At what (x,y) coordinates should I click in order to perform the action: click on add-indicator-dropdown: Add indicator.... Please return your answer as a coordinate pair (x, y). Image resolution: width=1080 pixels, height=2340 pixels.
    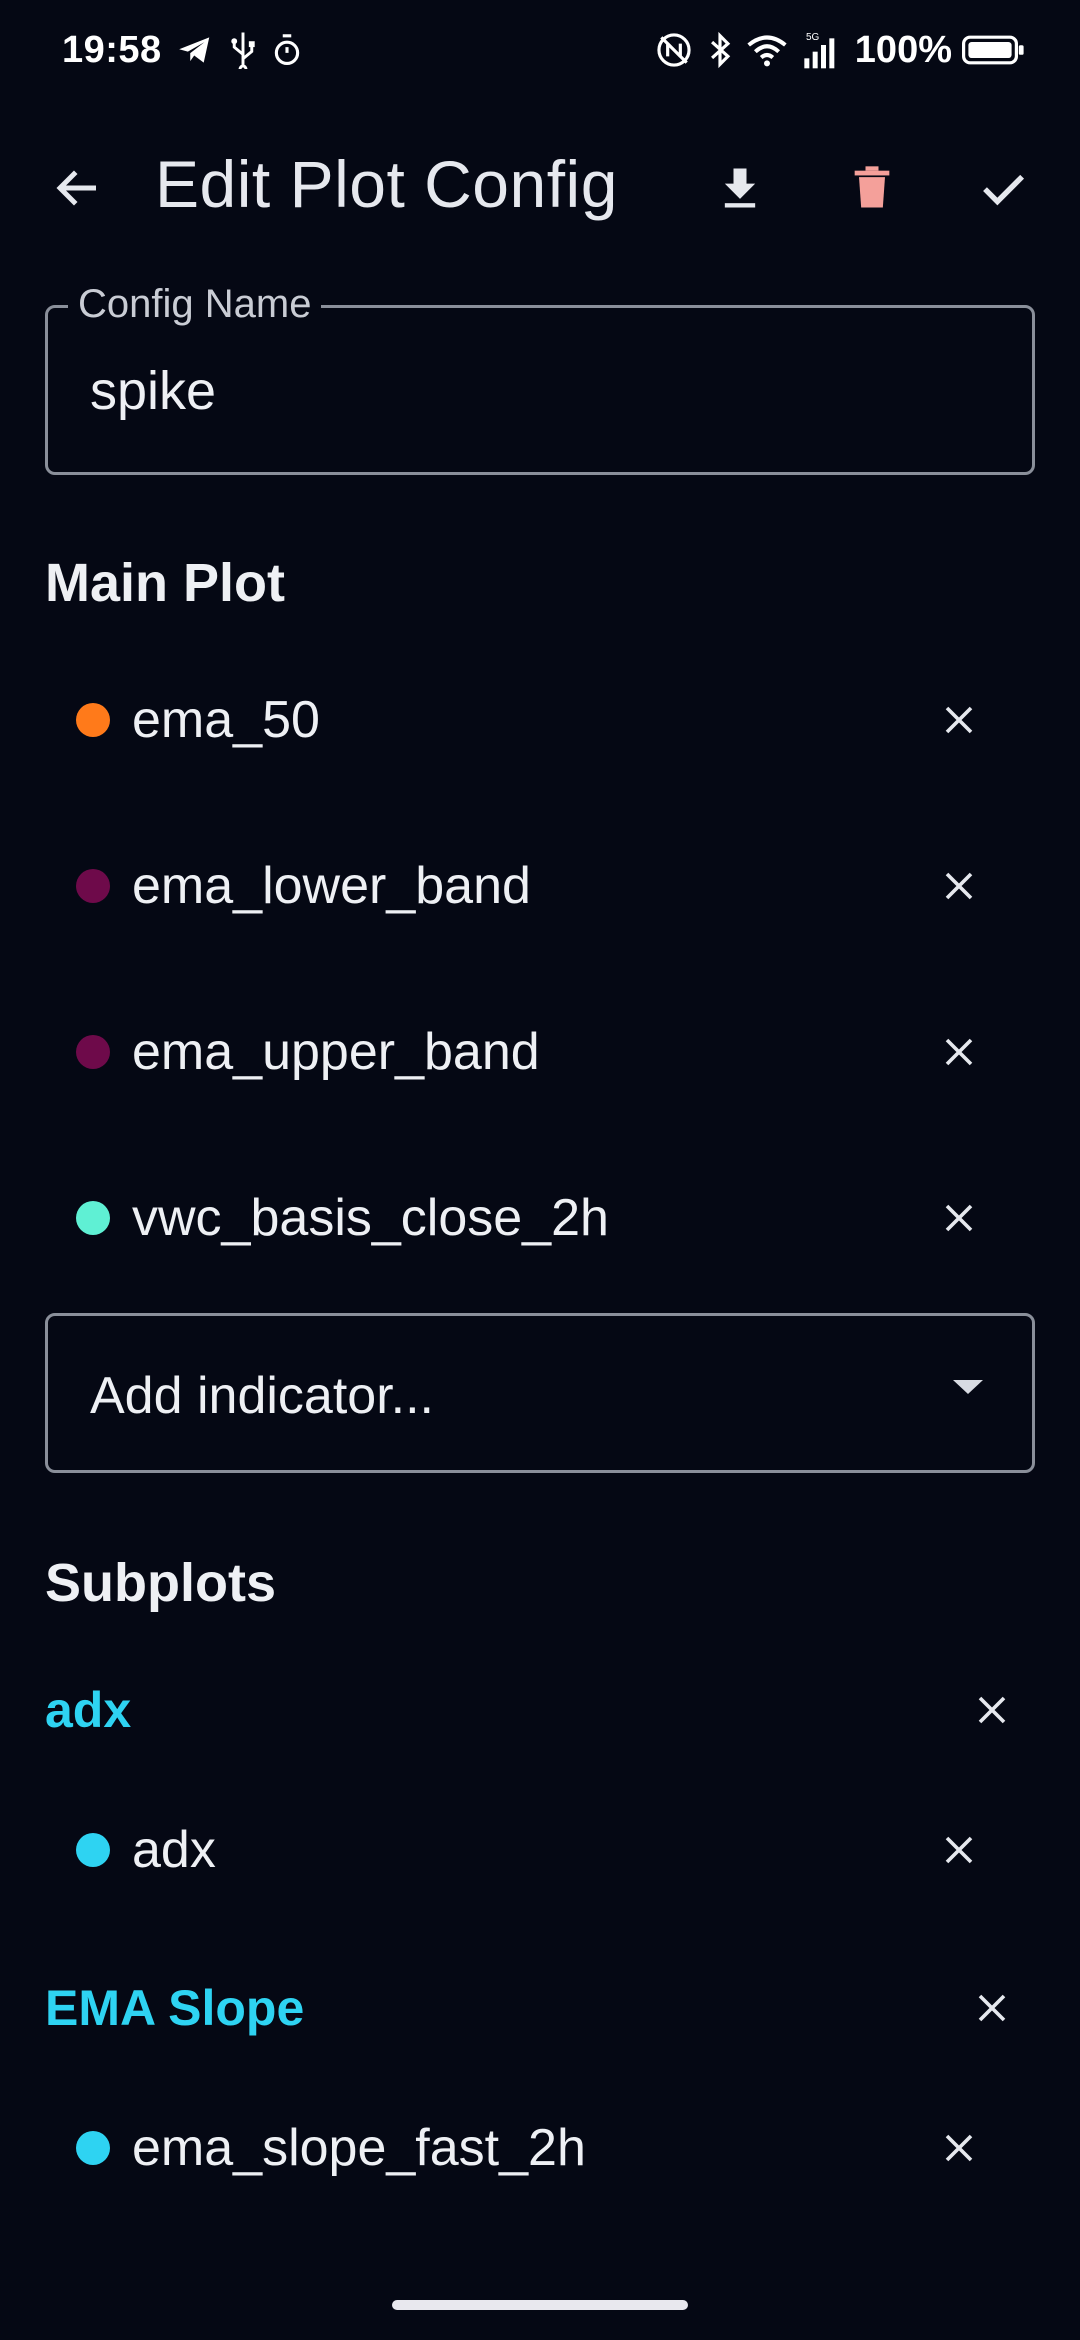
    Looking at the image, I should click on (540, 1393).